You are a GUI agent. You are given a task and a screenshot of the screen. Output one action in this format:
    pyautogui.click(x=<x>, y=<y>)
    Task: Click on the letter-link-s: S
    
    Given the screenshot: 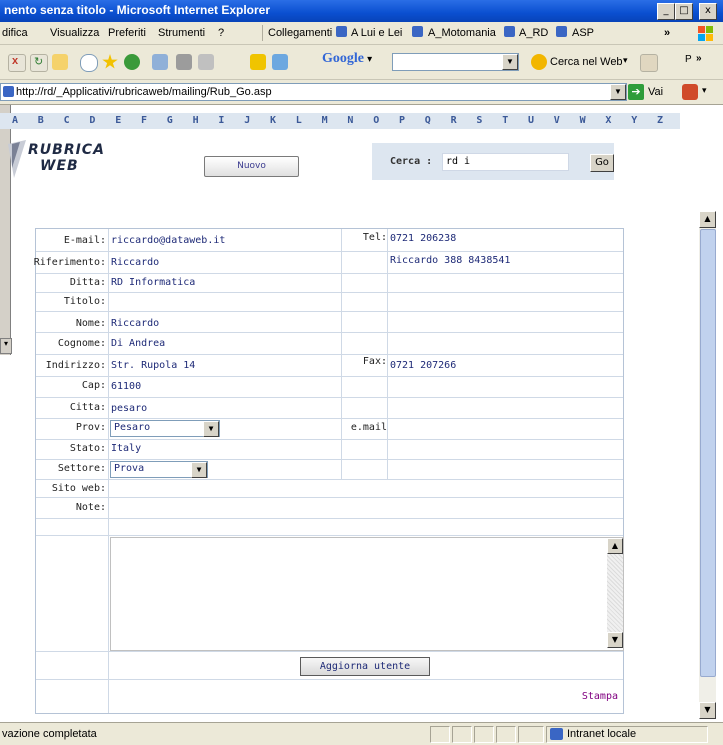 What is the action you would take?
    pyautogui.click(x=479, y=120)
    